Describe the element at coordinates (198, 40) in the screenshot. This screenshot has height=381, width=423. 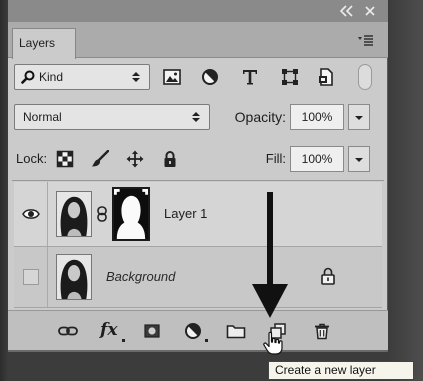
I see `tab-bar: Layers` at that location.